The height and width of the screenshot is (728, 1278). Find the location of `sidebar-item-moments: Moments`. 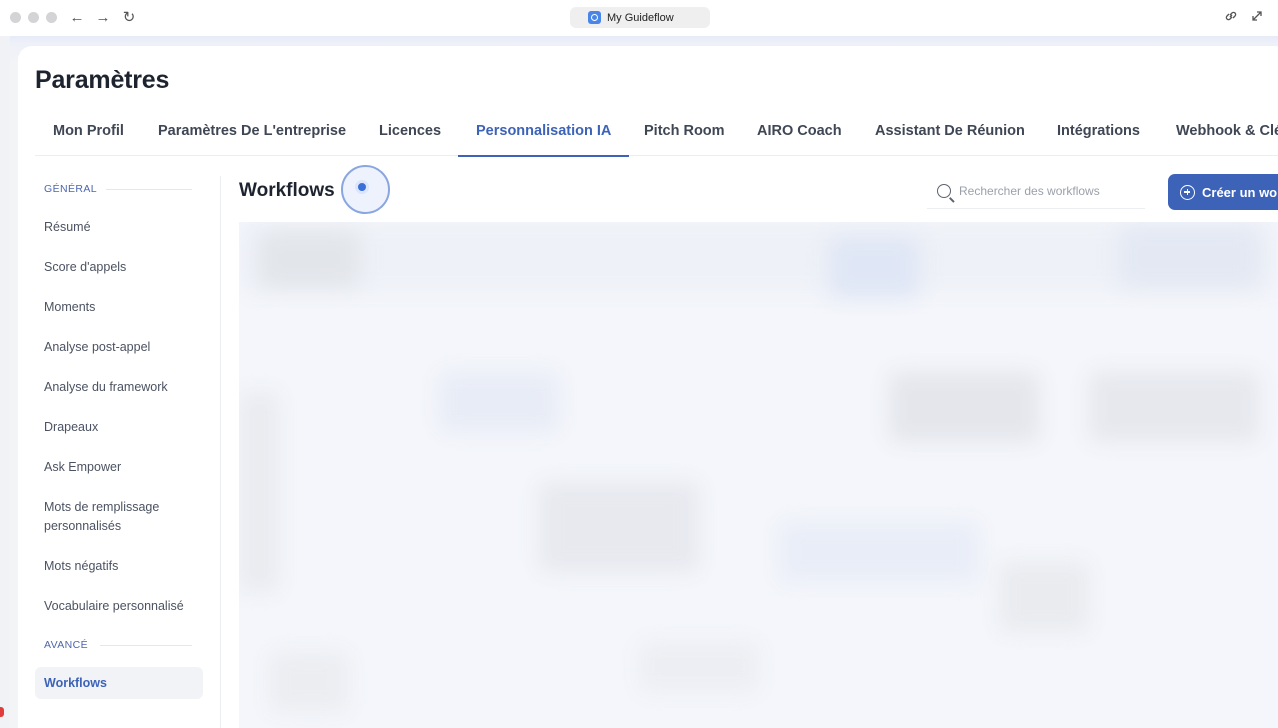

sidebar-item-moments: Moments is located at coordinates (69, 307).